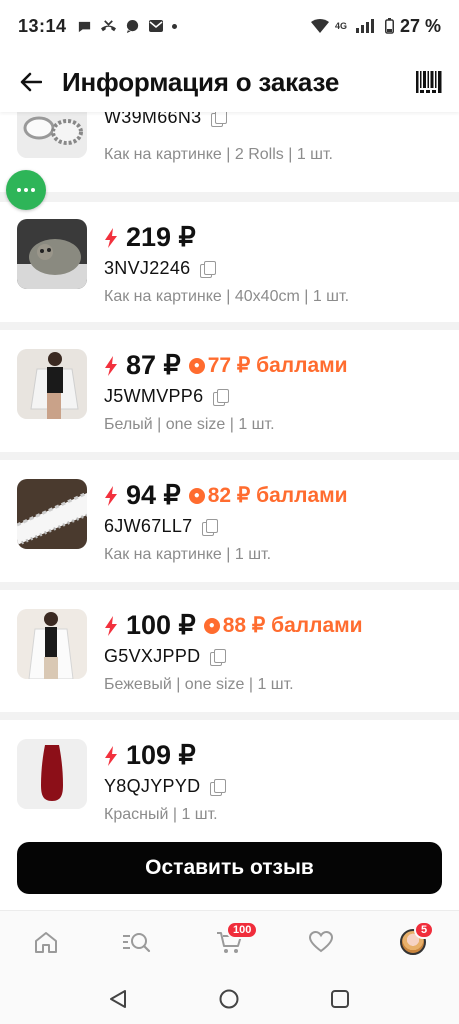 This screenshot has width=459, height=1024. I want to click on favorites-heart-icon, so click(321, 941).